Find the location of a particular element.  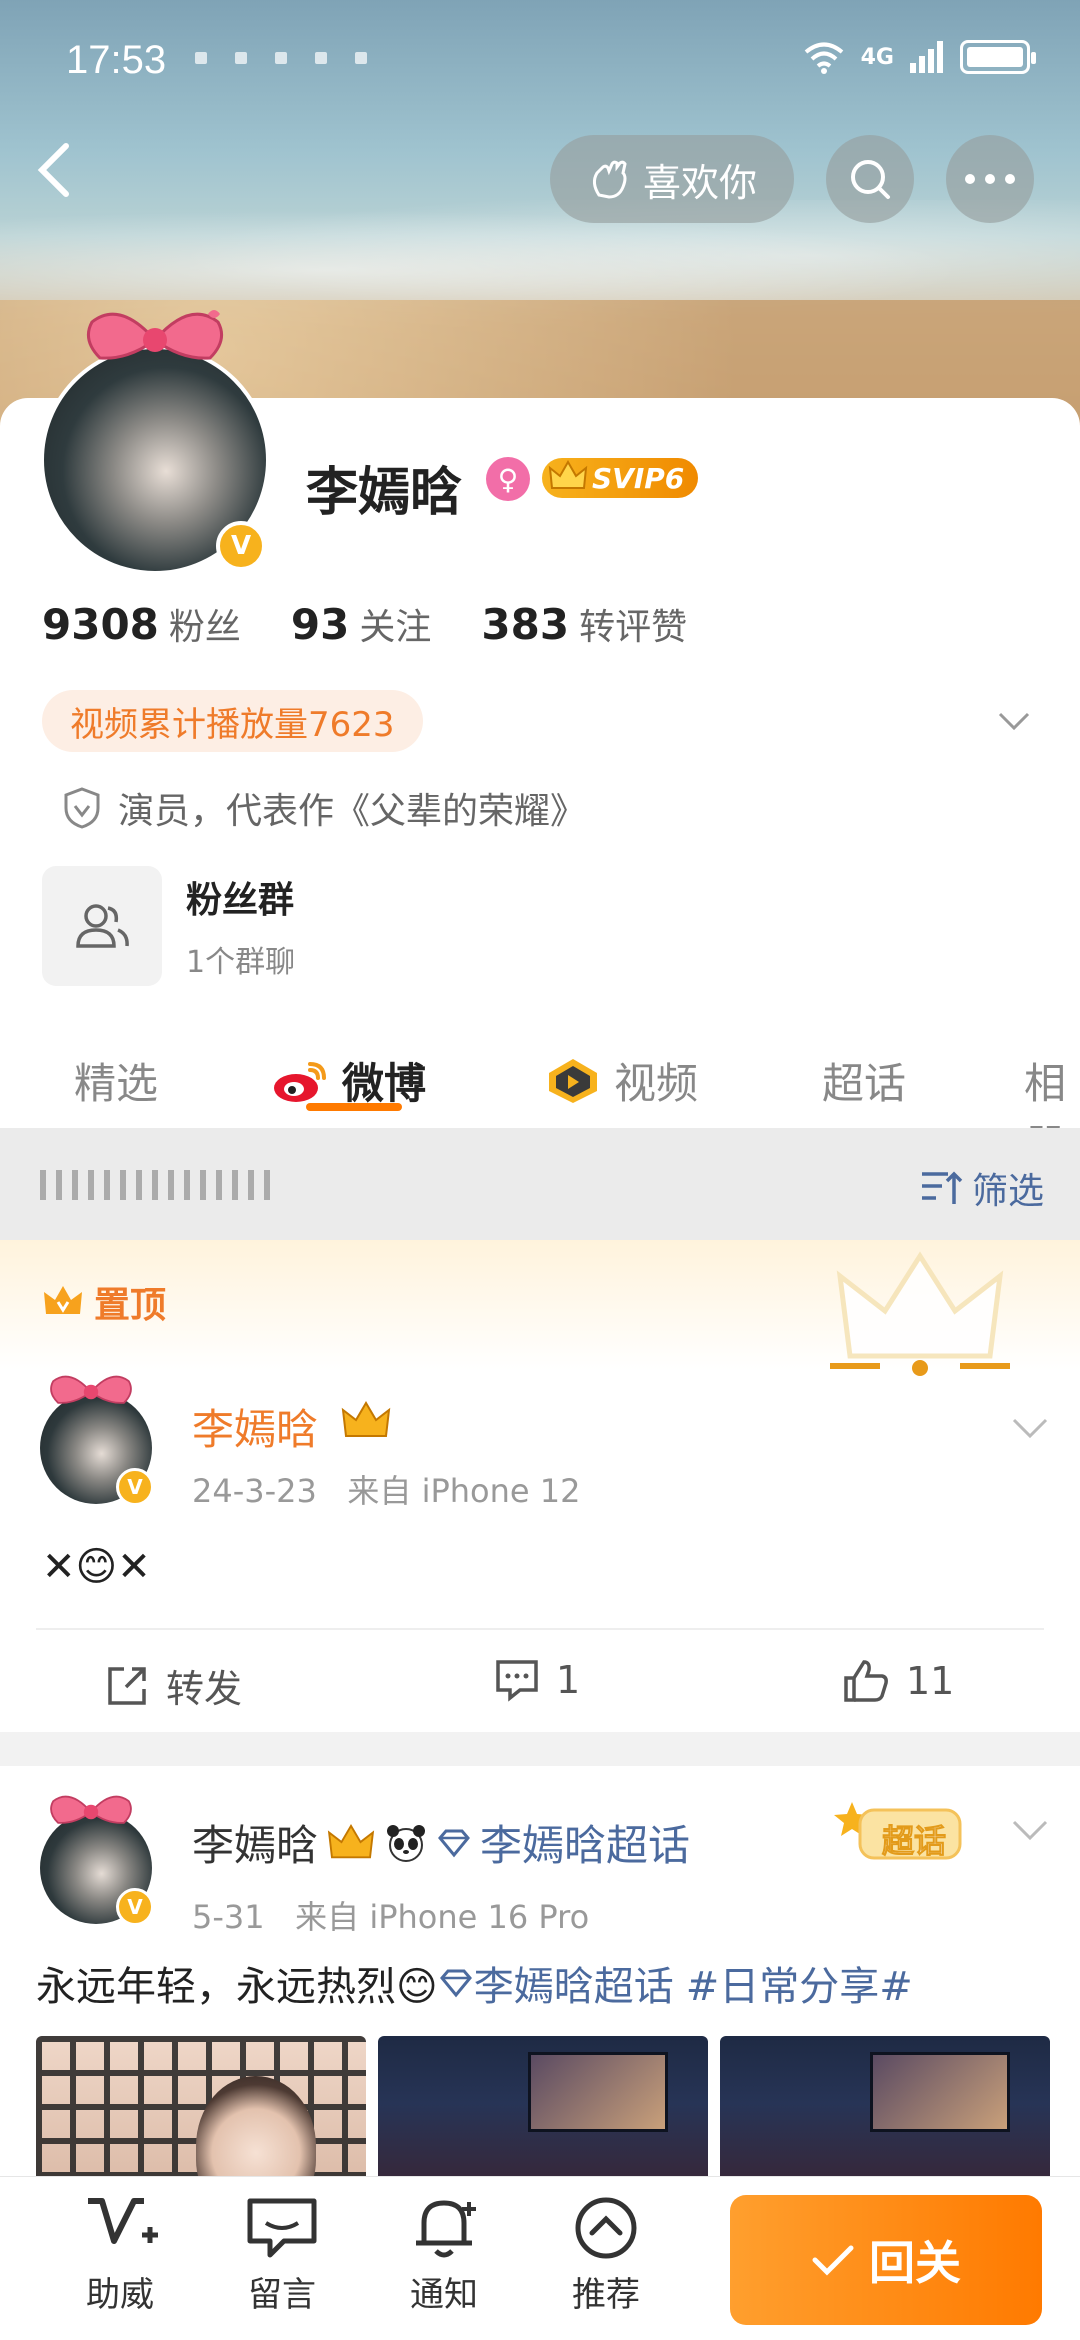

svip-badge: SVIP6 is located at coordinates (620, 478).